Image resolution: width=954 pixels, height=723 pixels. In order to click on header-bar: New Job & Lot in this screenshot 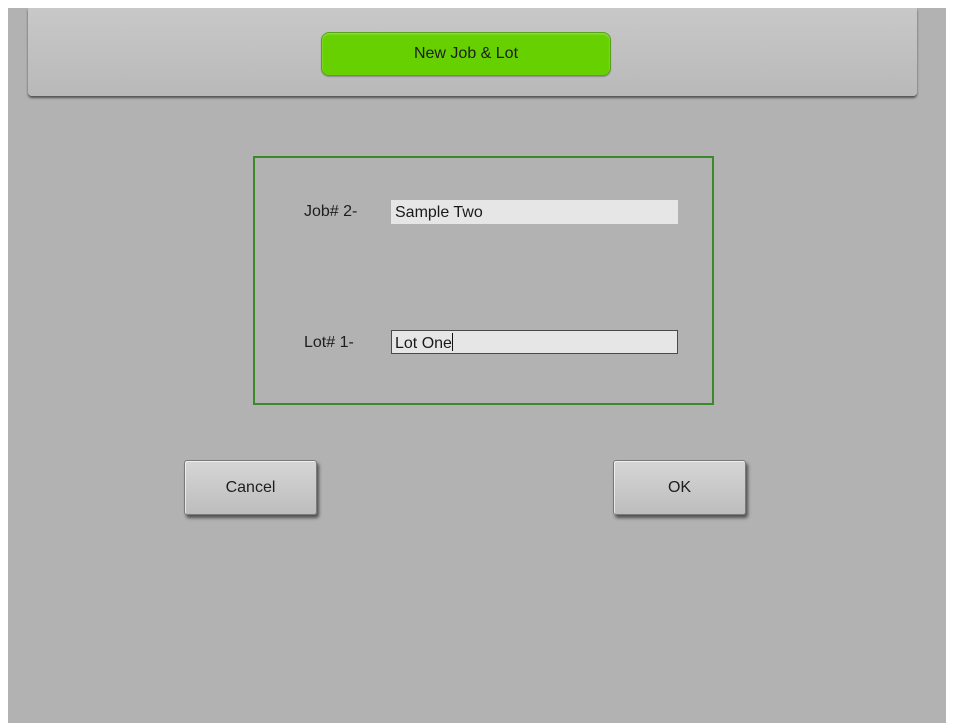, I will do `click(472, 52)`.